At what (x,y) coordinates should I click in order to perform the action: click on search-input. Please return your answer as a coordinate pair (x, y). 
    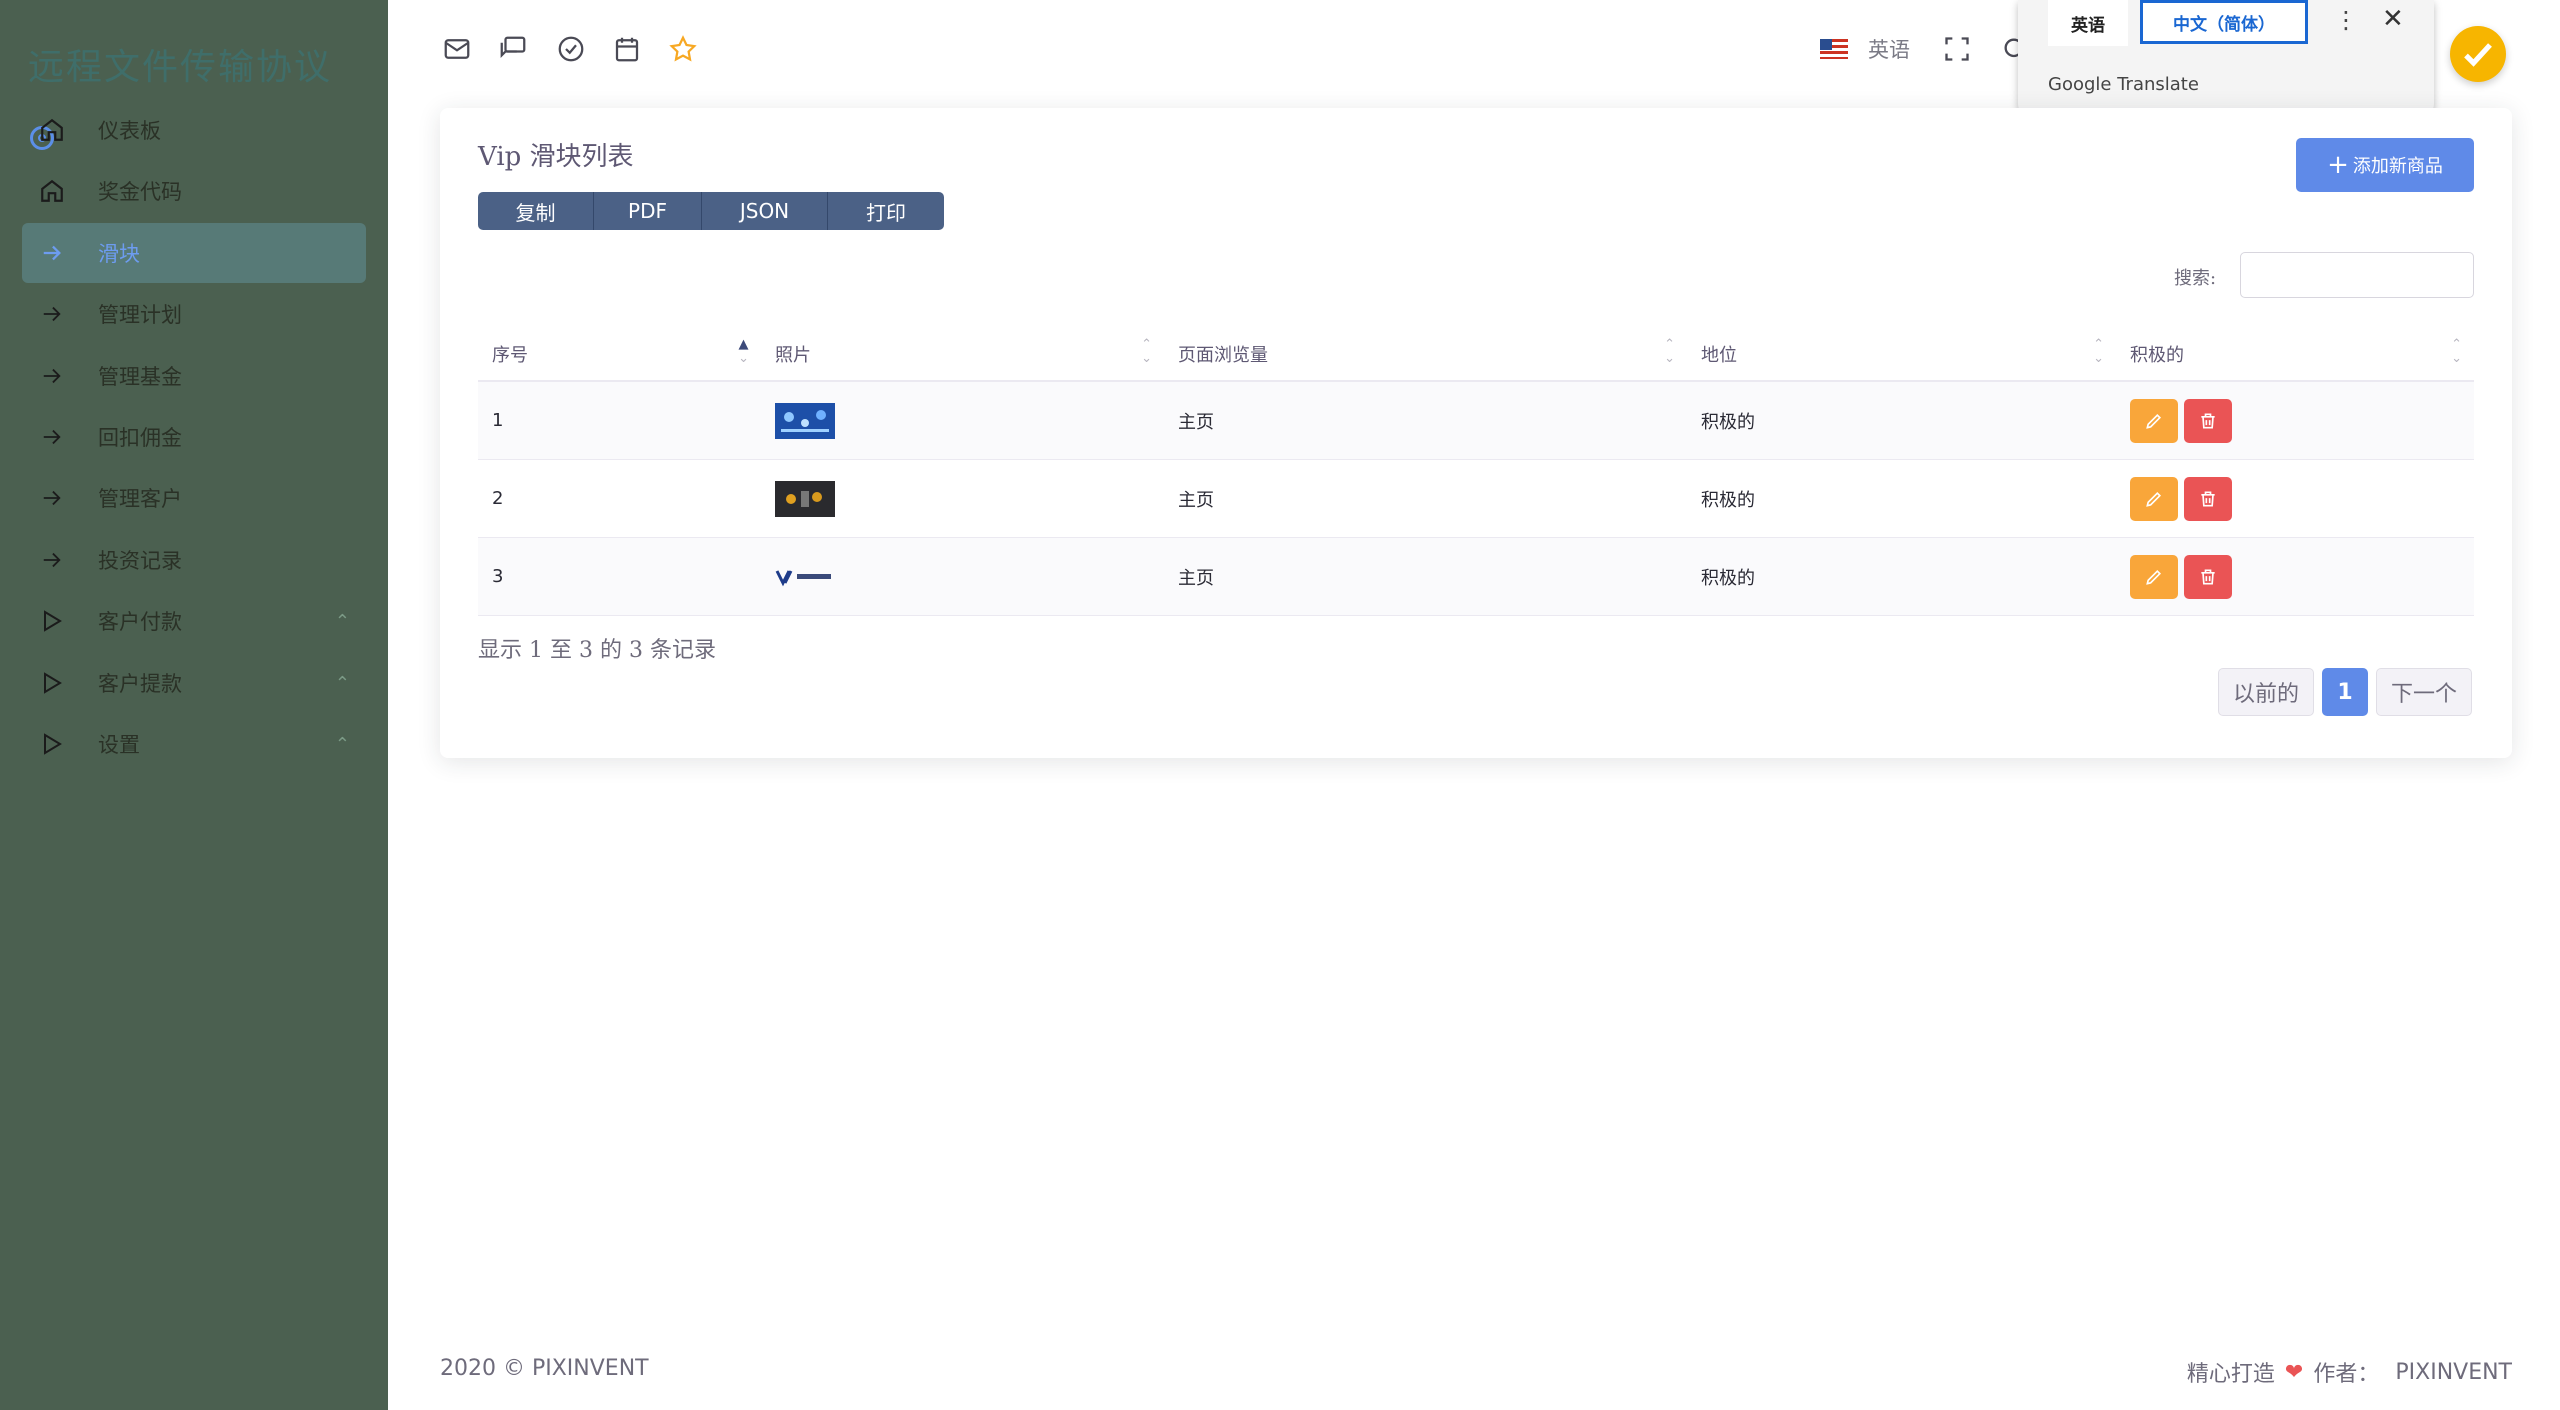
    Looking at the image, I should click on (2357, 275).